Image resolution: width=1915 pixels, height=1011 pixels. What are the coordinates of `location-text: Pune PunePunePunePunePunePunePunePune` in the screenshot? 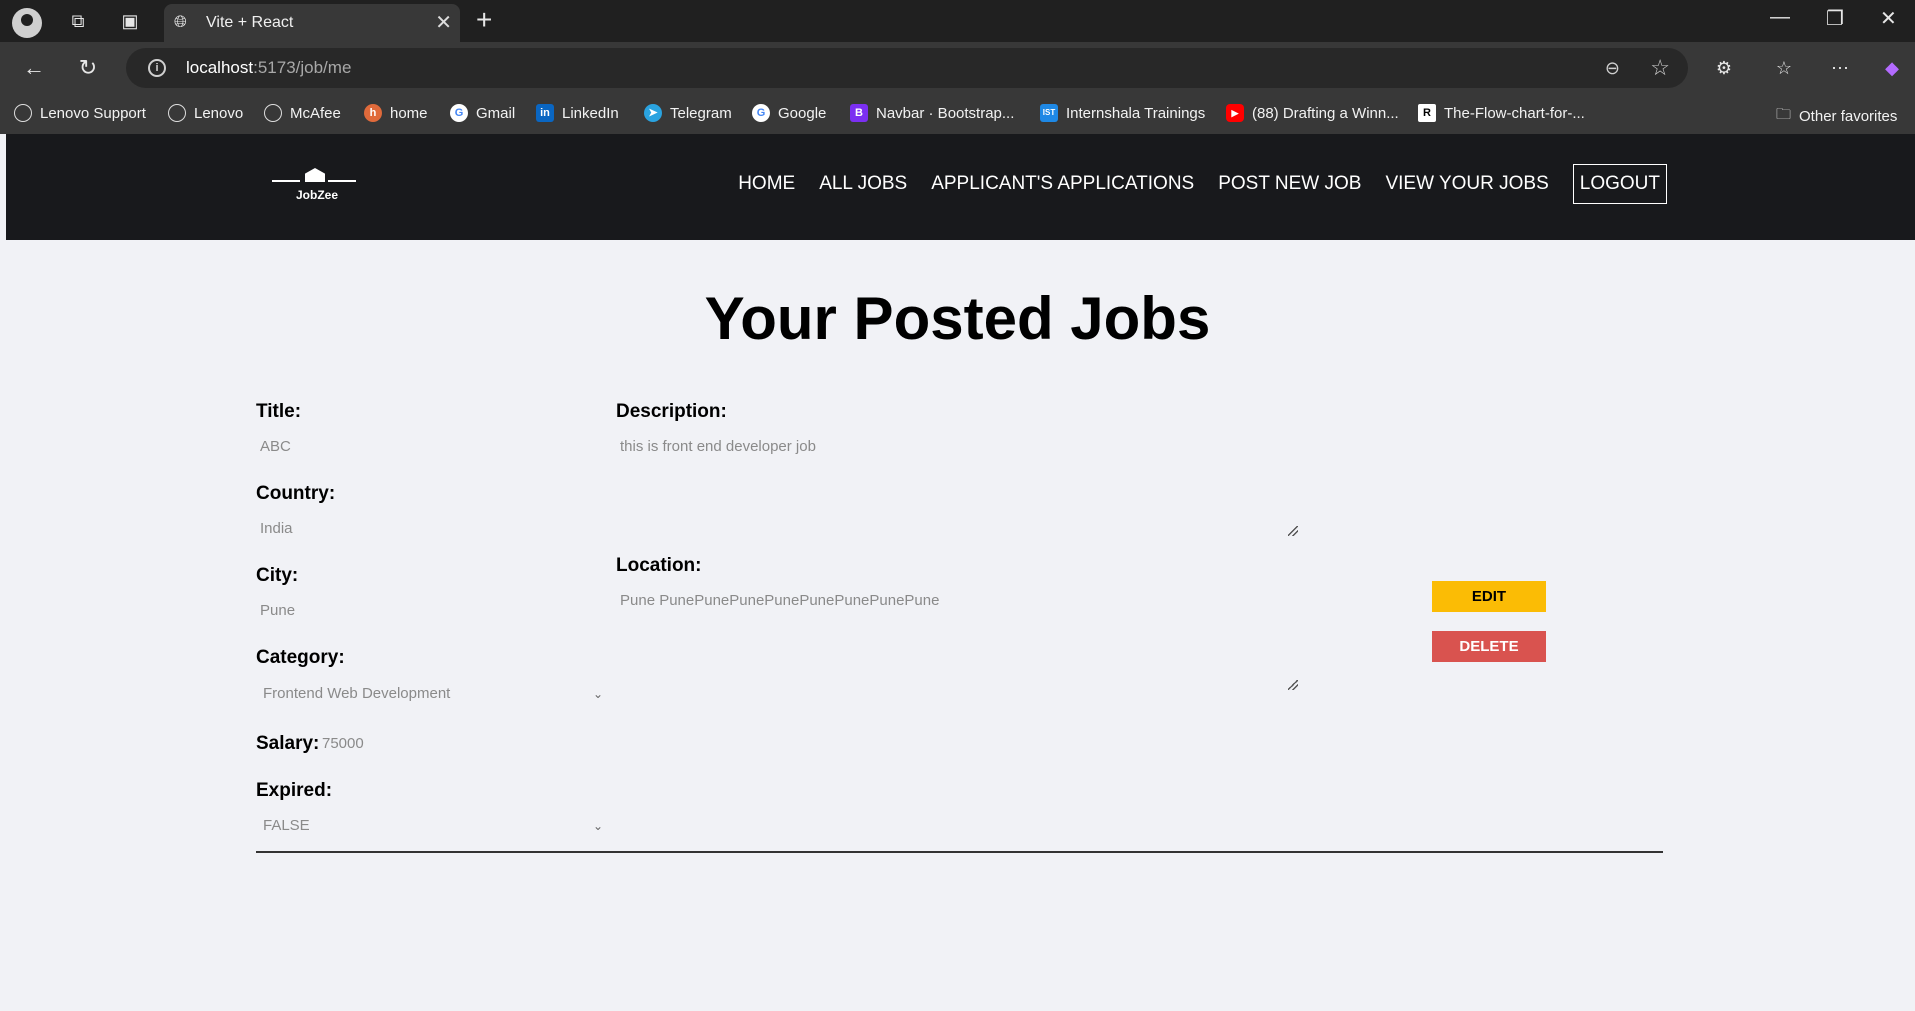 It's located at (780, 600).